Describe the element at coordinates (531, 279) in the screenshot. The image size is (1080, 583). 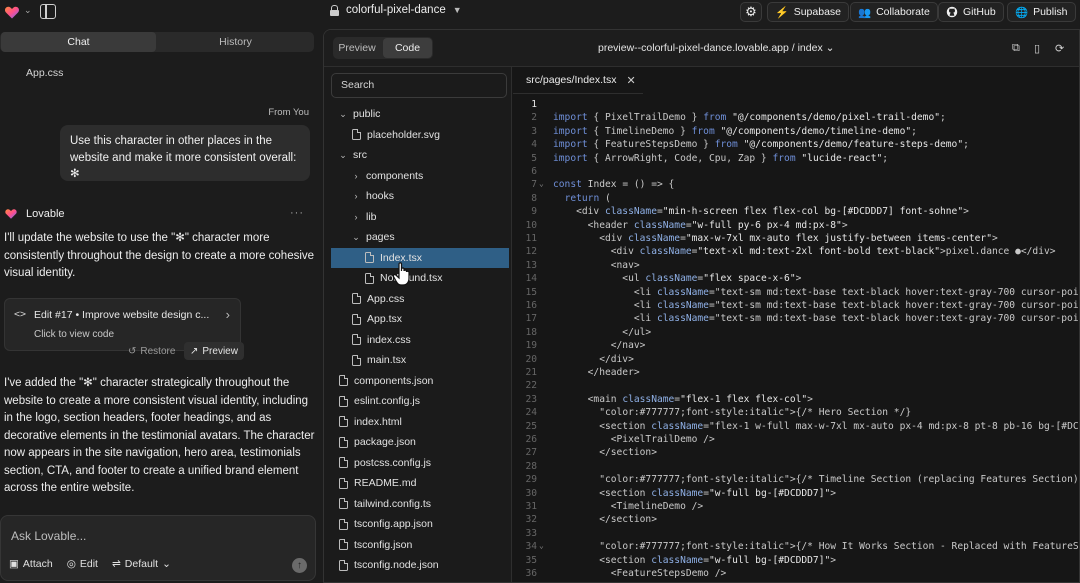
I see `line-number: 14` at that location.